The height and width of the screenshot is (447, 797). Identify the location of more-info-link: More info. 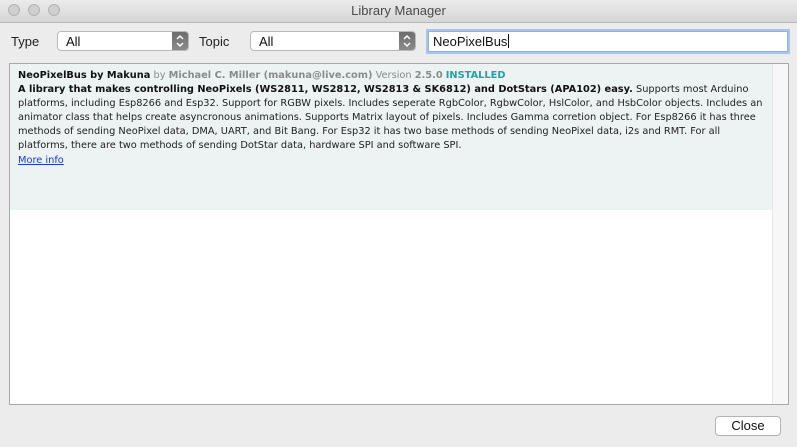
(391, 161).